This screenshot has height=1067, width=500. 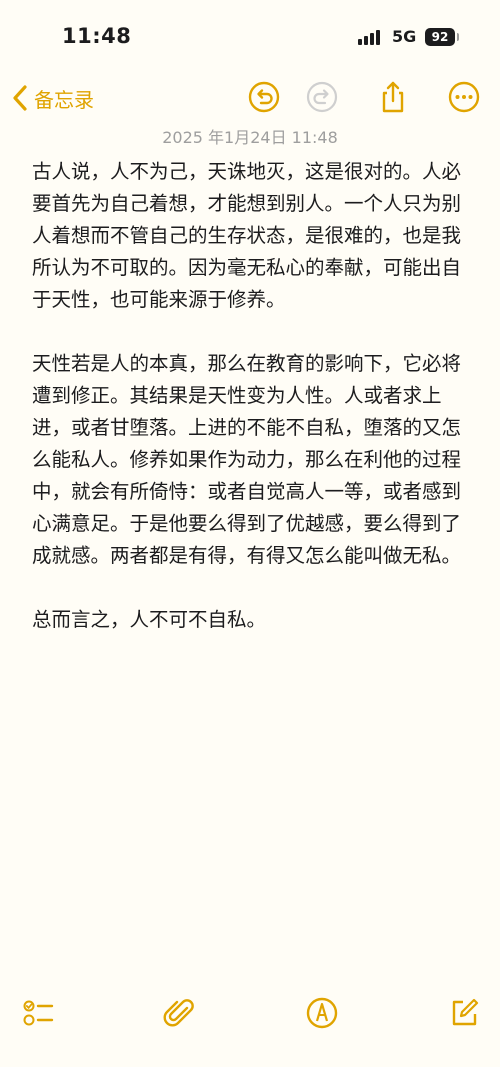 I want to click on attachment-icon, so click(x=180, y=1013).